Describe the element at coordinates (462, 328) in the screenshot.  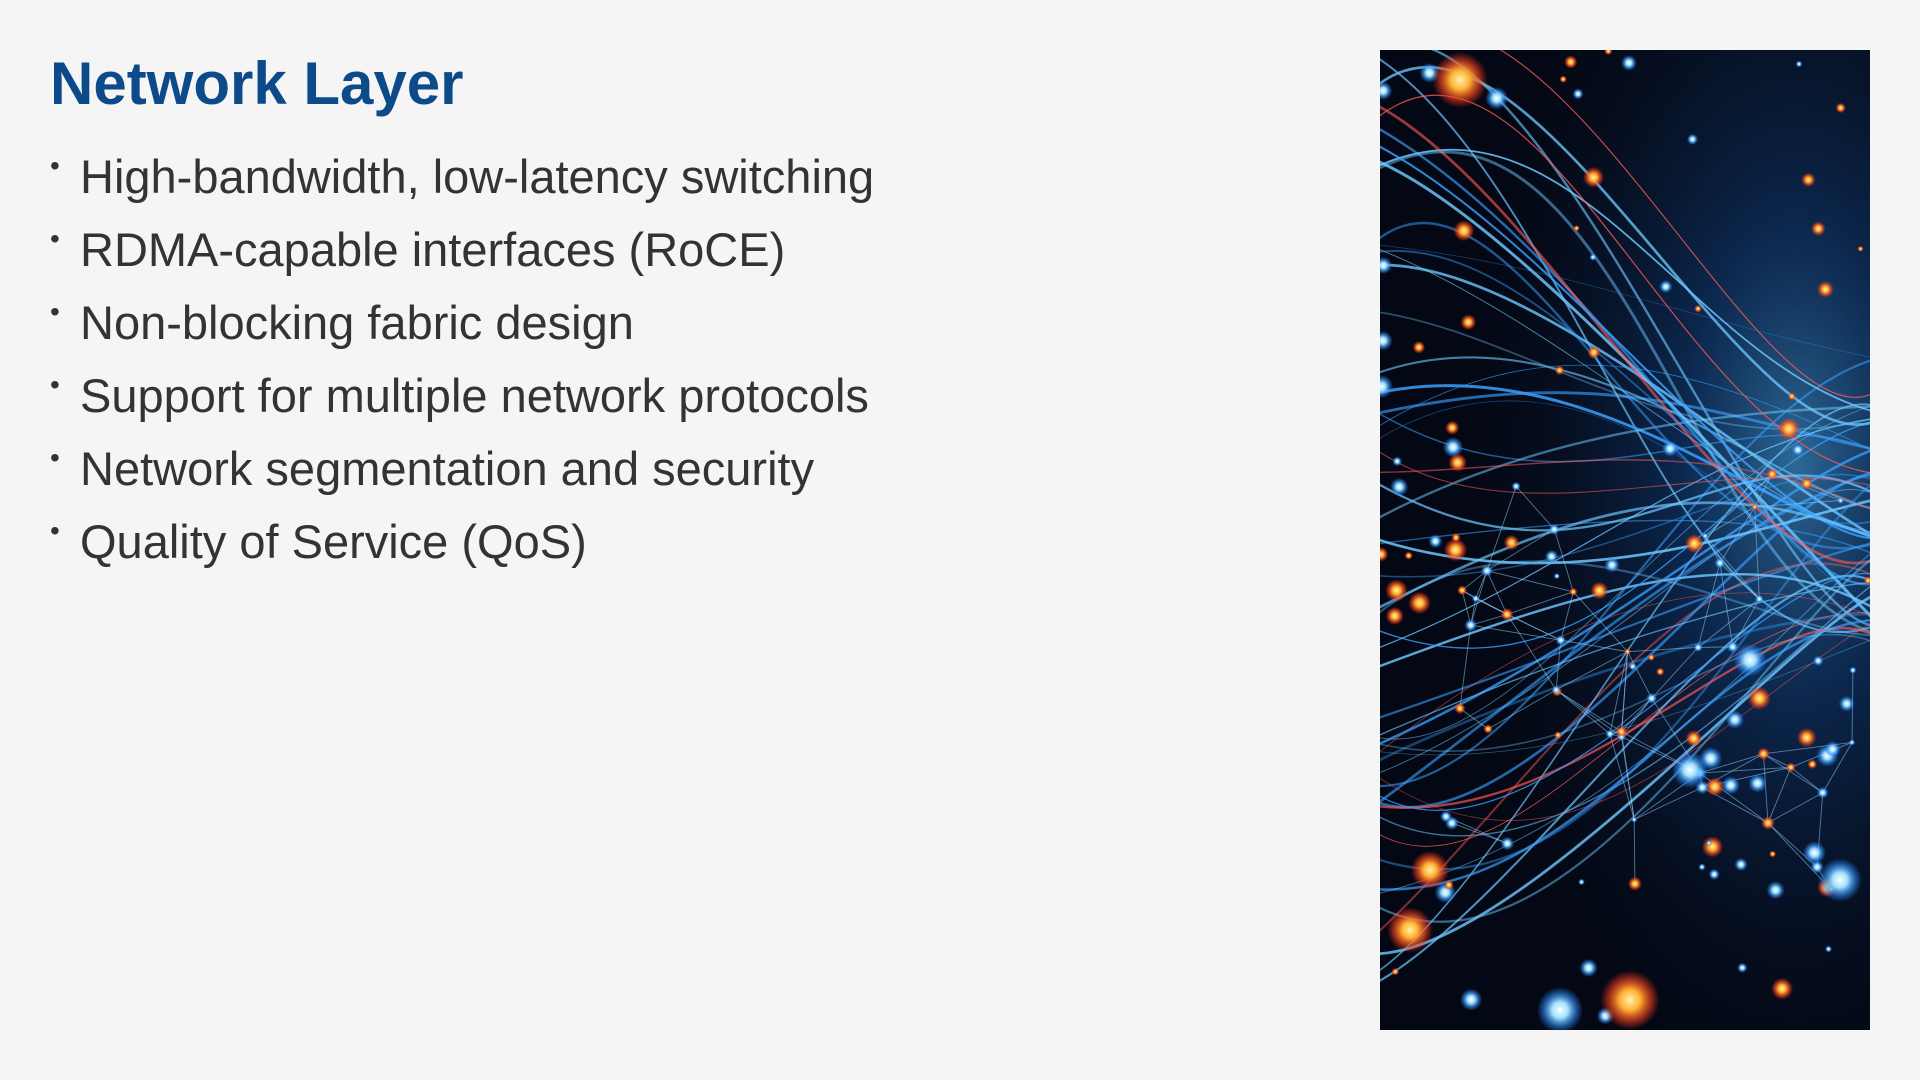
I see `bullet-item: • Non-blocking fabric design` at that location.